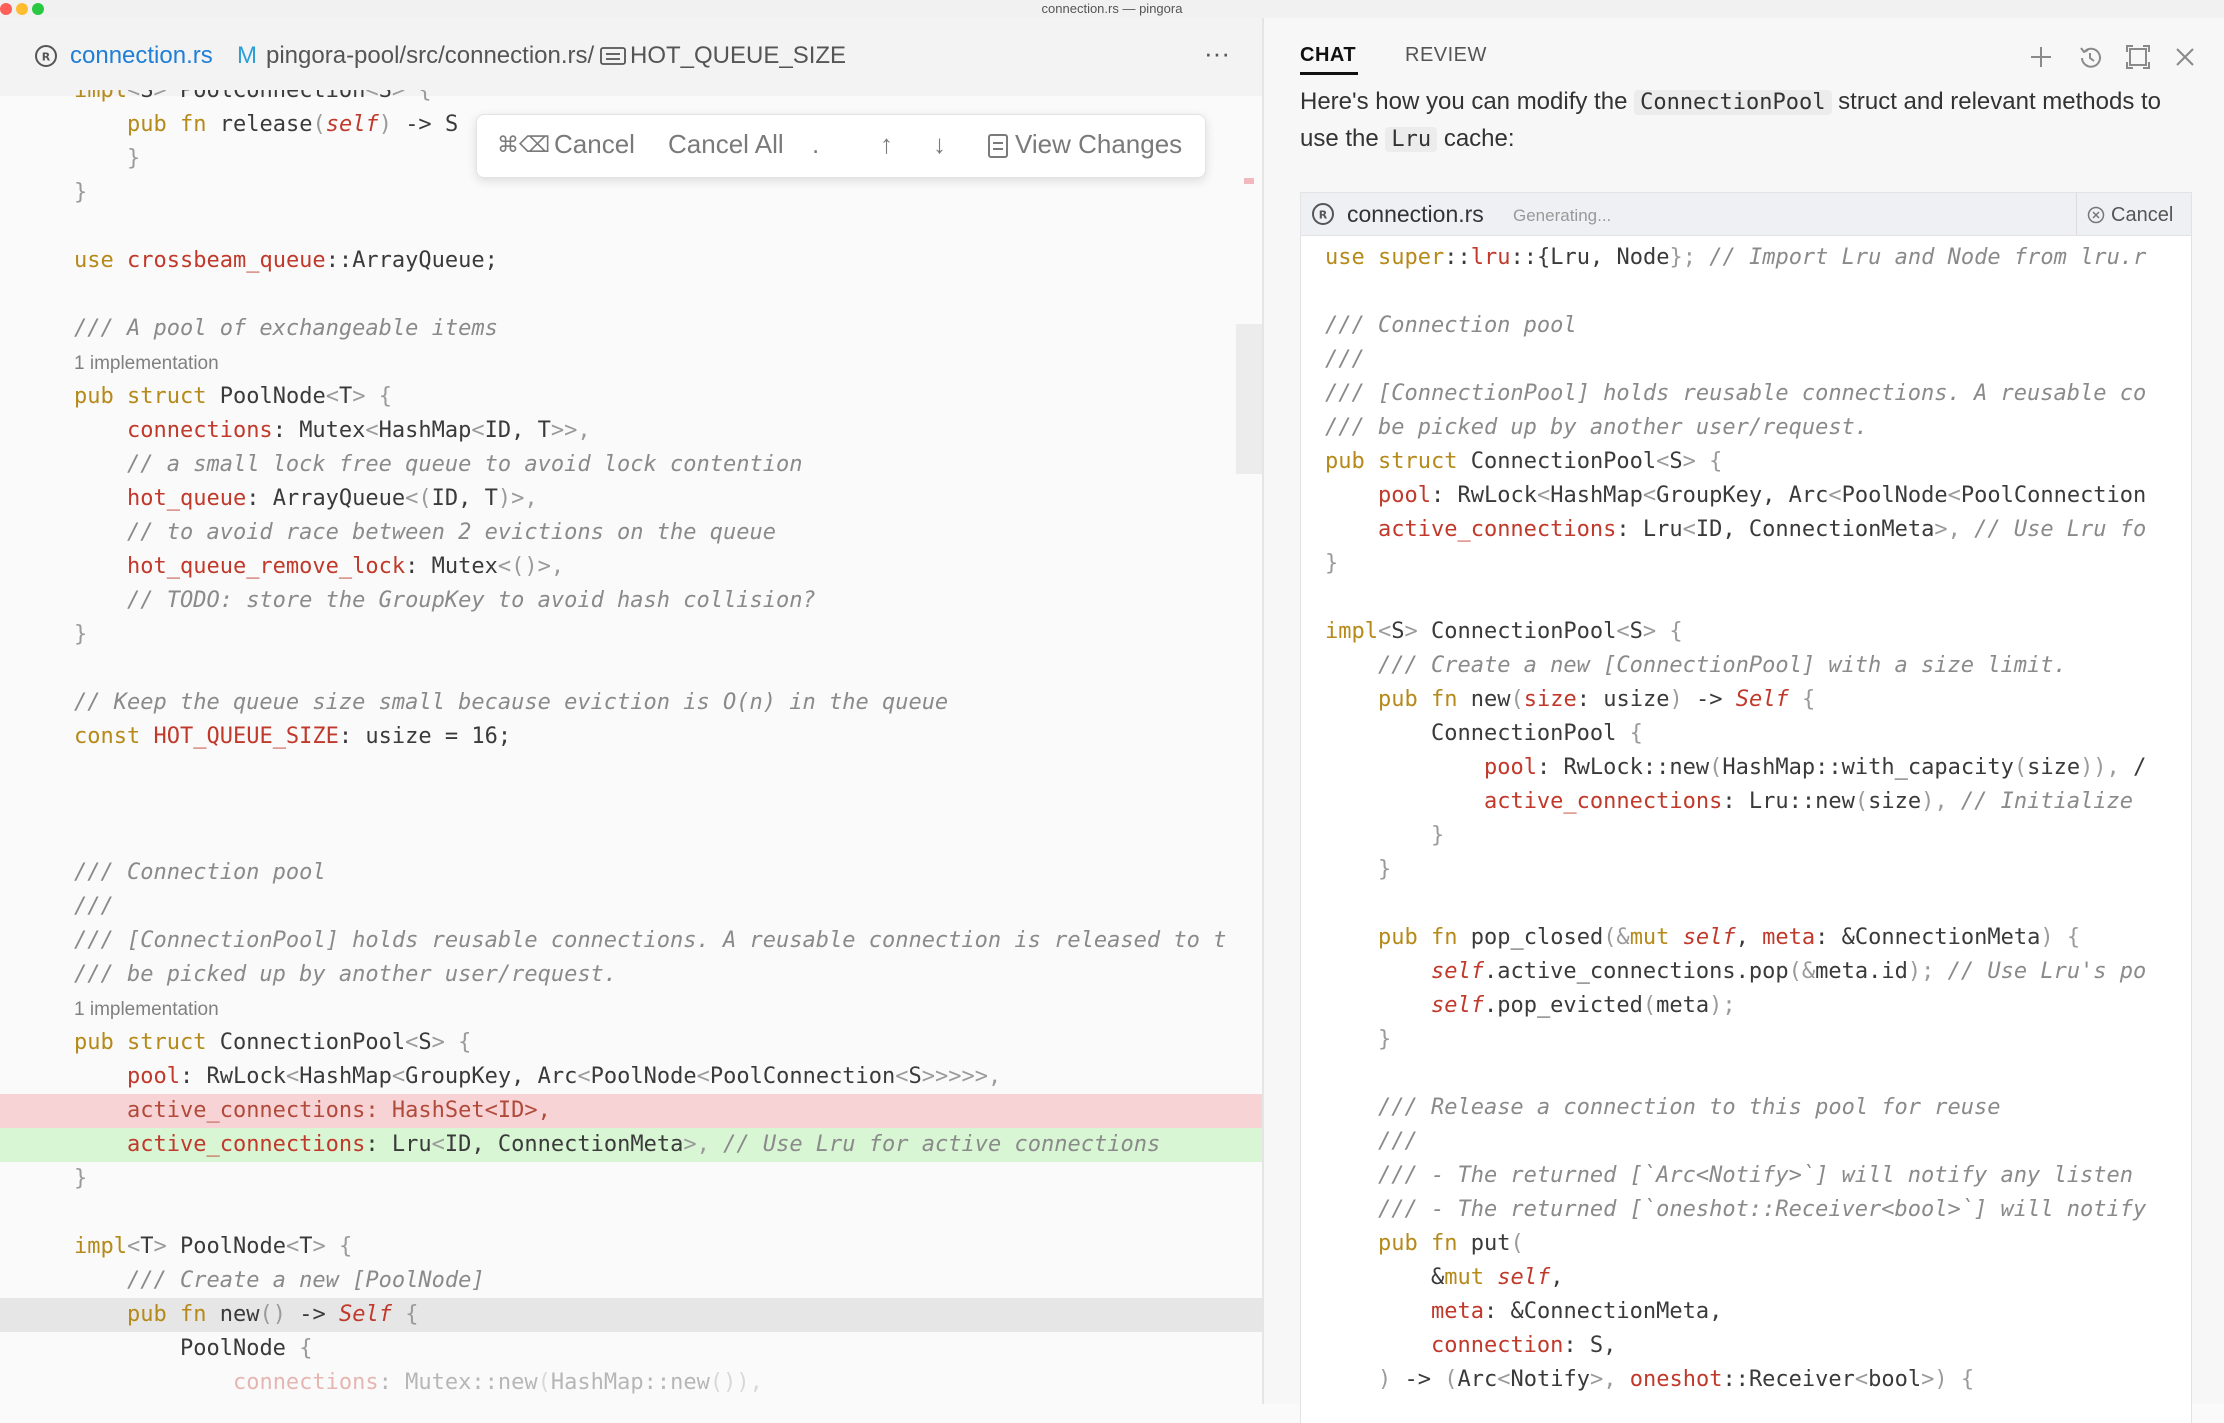  What do you see at coordinates (430, 56) in the screenshot?
I see `breadcrumb-path: pingora-pool/src/connection.rs/` at bounding box center [430, 56].